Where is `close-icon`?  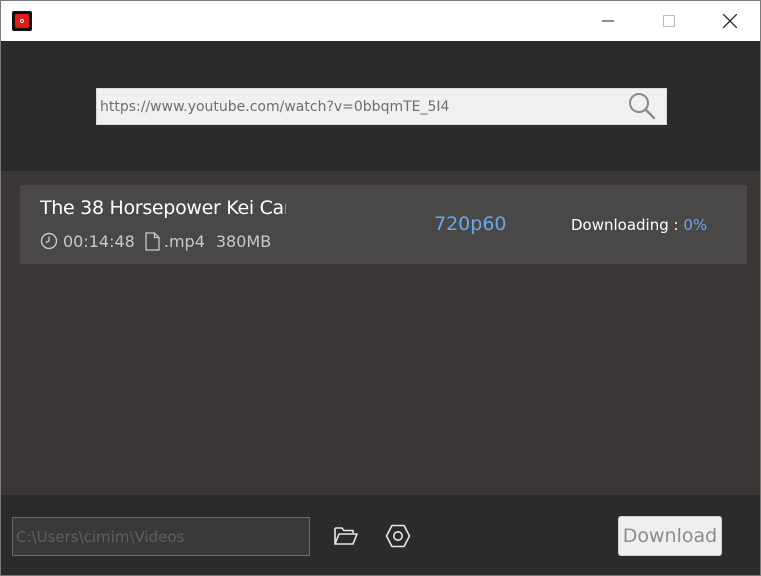
close-icon is located at coordinates (730, 21).